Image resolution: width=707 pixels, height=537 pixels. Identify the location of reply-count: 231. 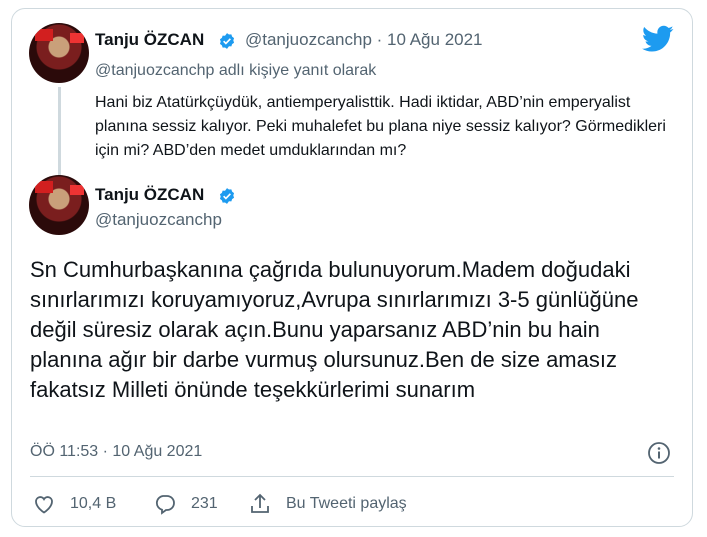
(204, 503).